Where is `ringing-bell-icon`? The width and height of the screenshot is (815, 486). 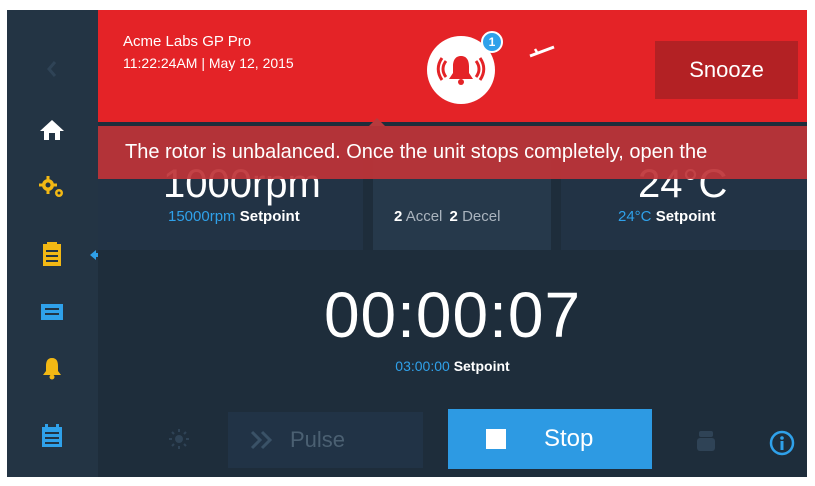
ringing-bell-icon is located at coordinates (461, 70).